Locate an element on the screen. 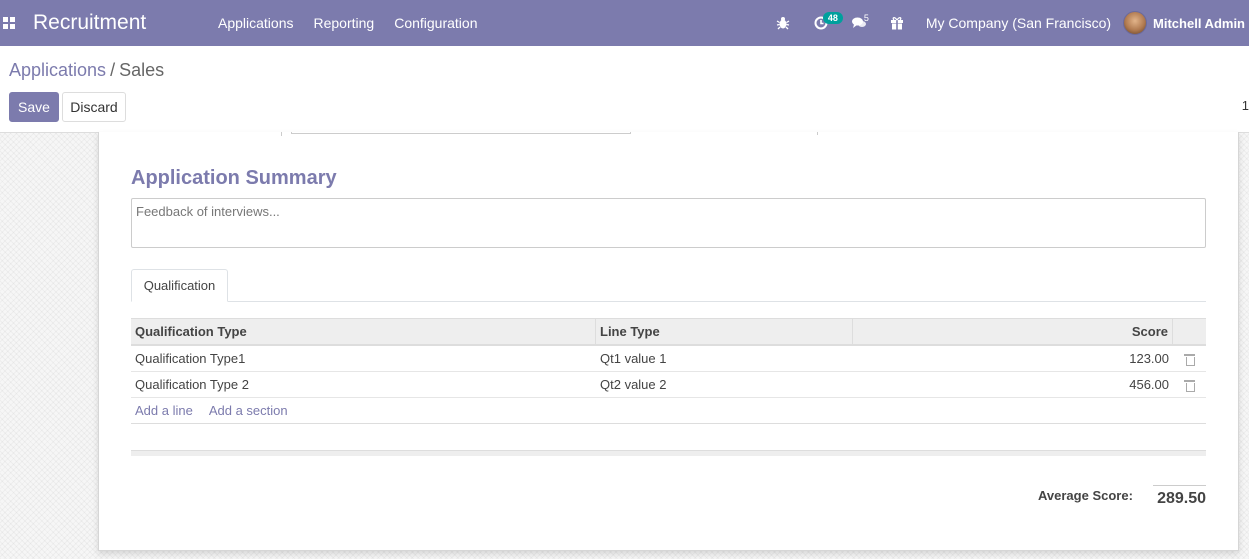  discard-button: Discard is located at coordinates (94, 107).